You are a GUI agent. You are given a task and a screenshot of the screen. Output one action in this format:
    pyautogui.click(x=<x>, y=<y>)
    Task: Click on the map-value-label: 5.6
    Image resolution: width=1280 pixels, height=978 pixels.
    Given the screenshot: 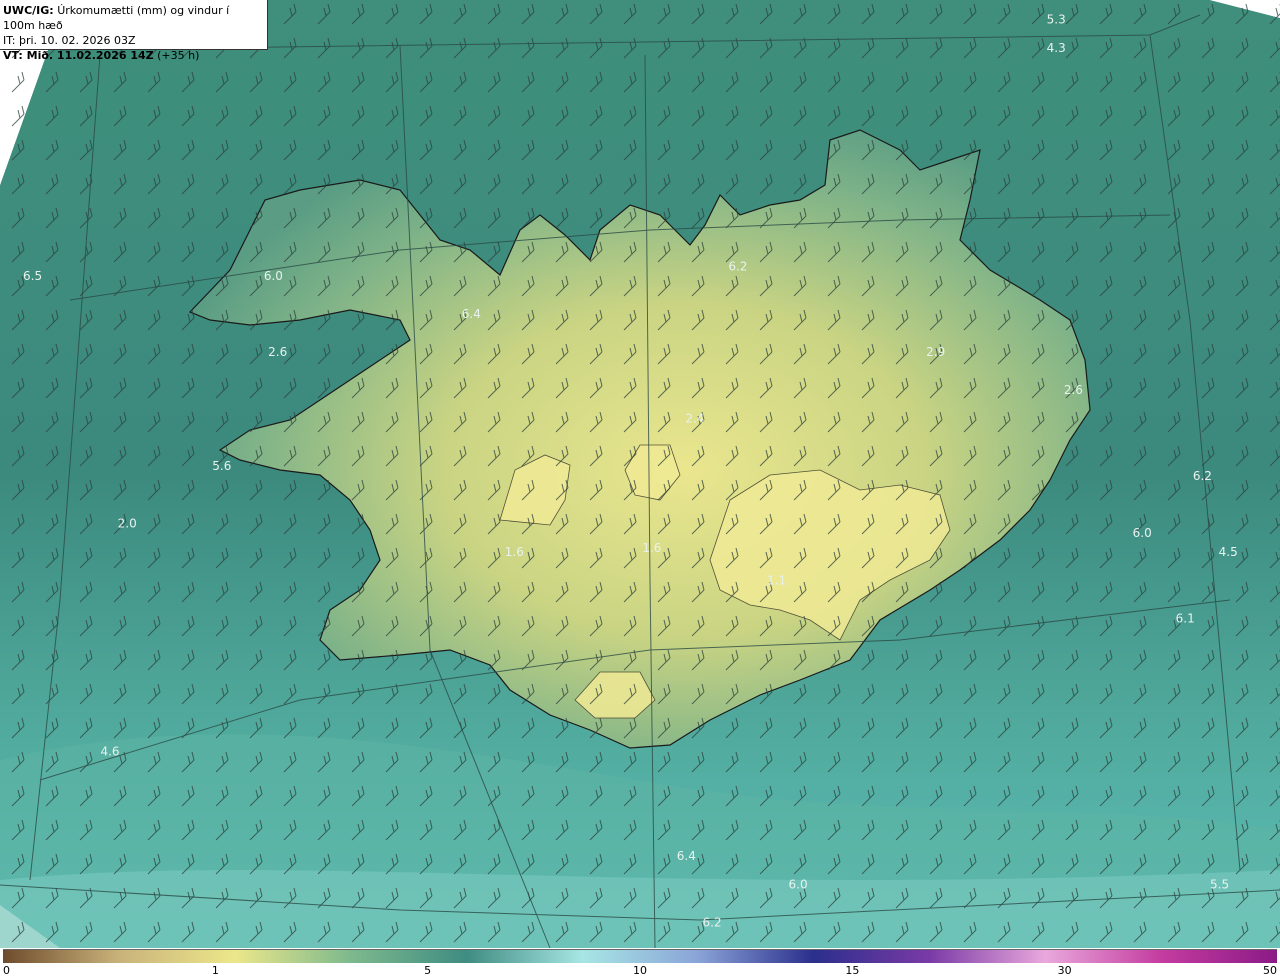 What is the action you would take?
    pyautogui.click(x=221, y=466)
    